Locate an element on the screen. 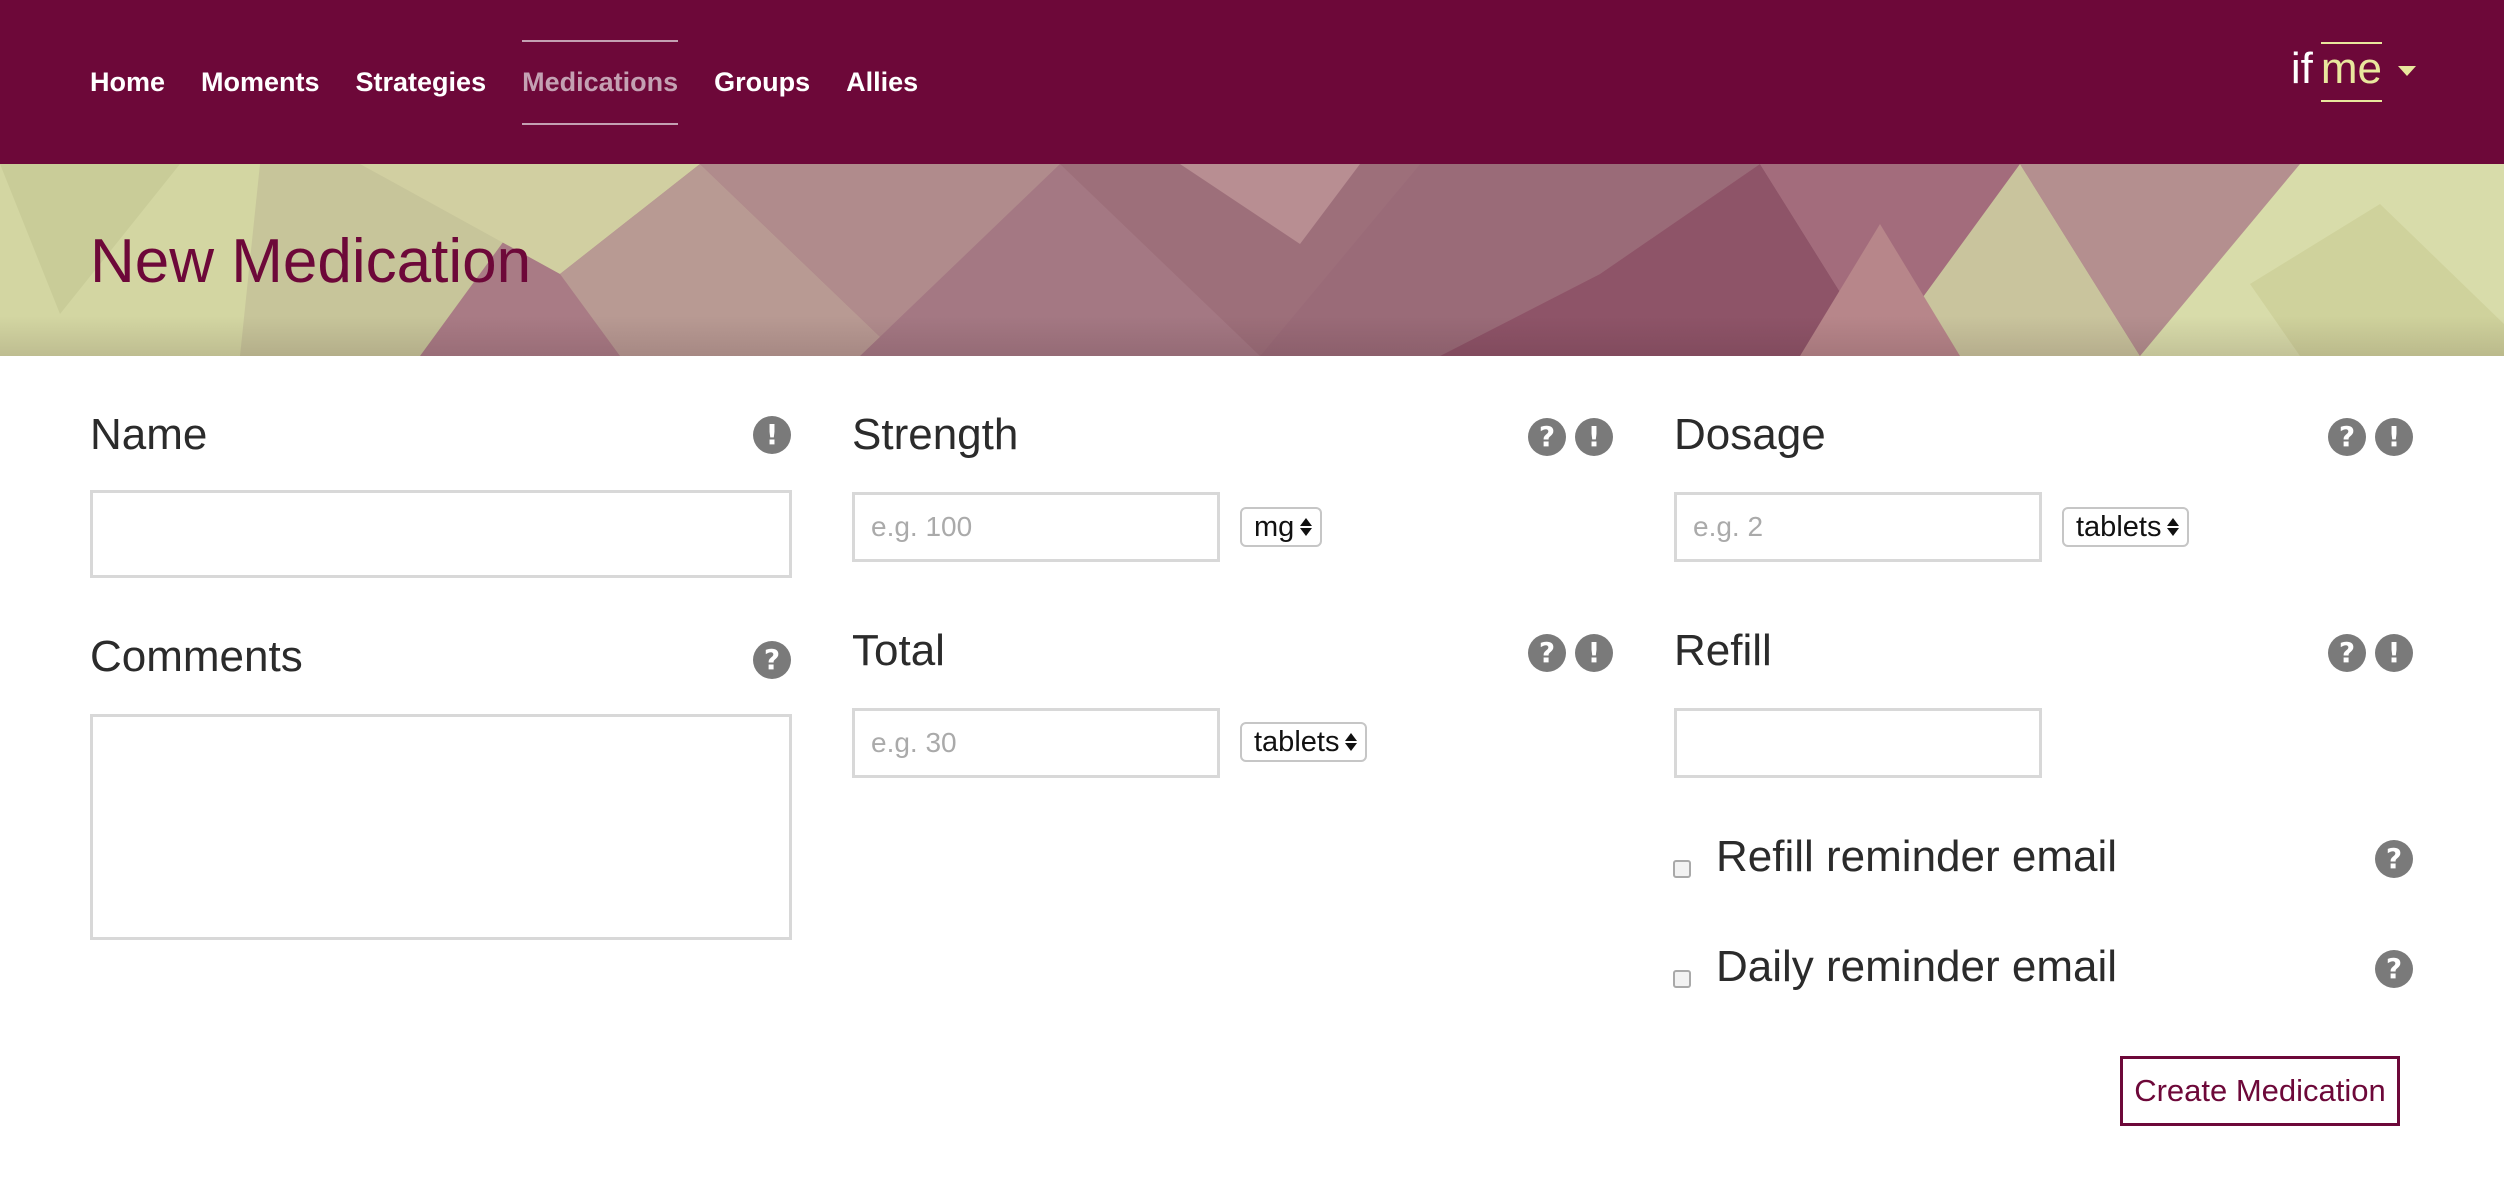 The height and width of the screenshot is (1184, 2504). page-title: New Medication is located at coordinates (311, 261).